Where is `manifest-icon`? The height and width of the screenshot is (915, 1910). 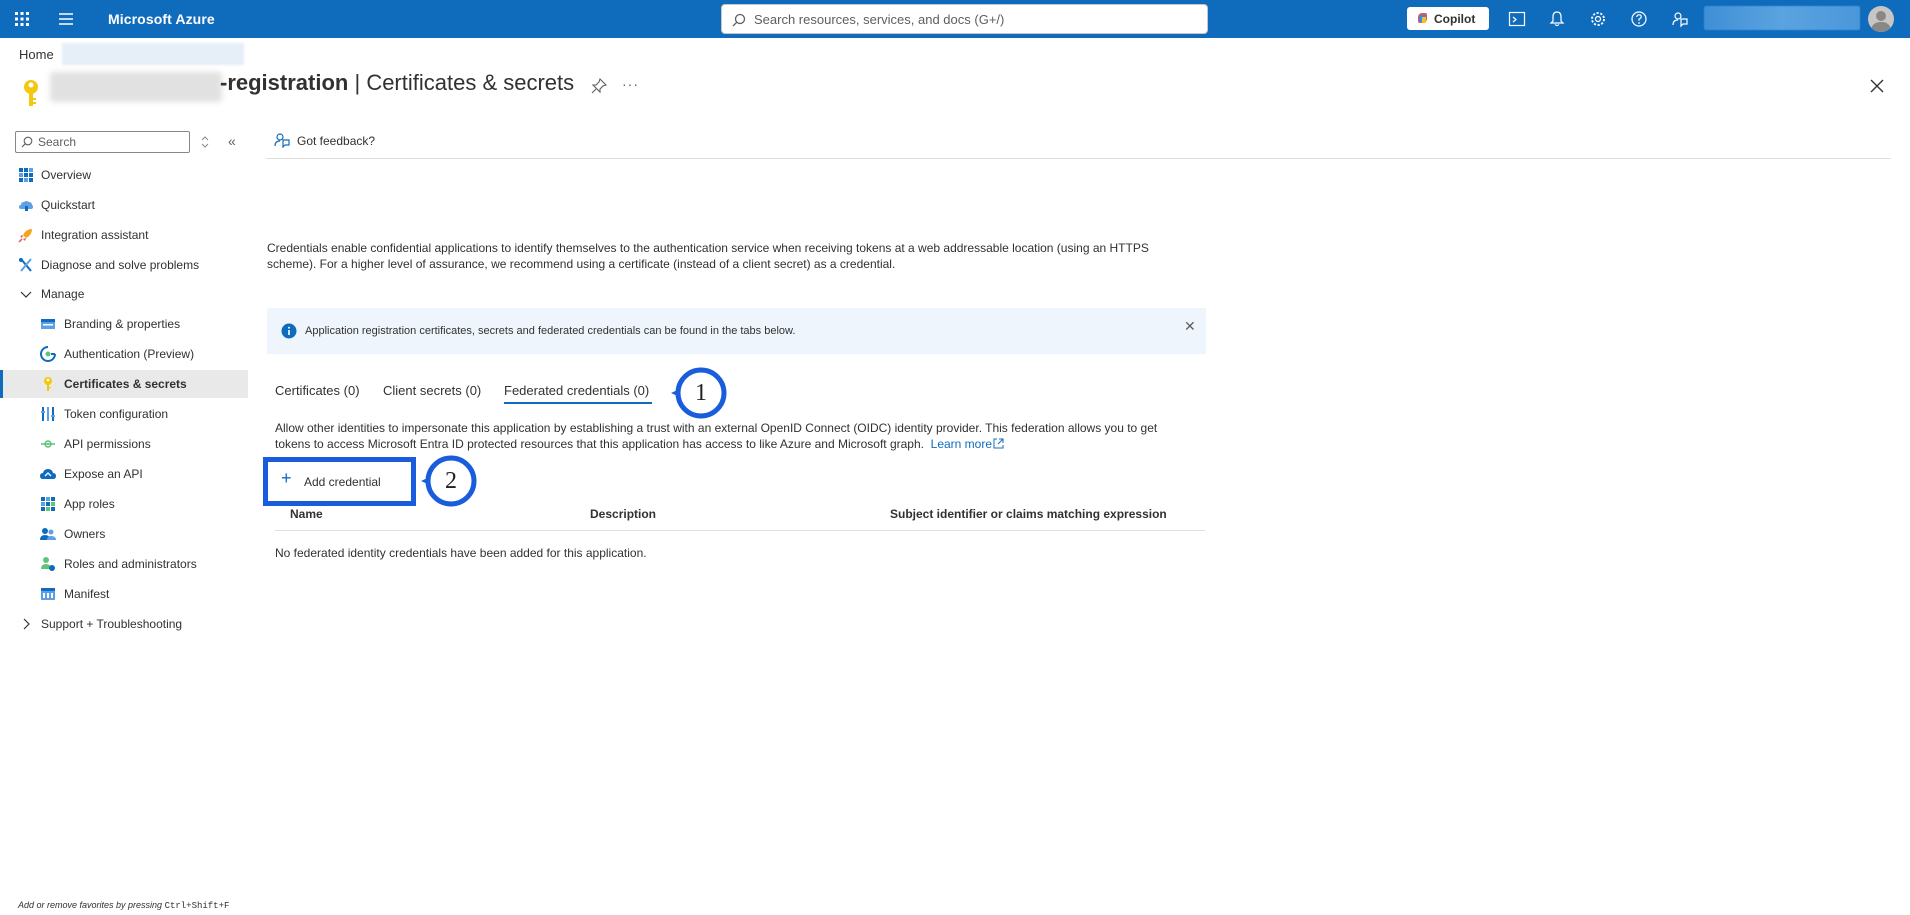
manifest-icon is located at coordinates (48, 594).